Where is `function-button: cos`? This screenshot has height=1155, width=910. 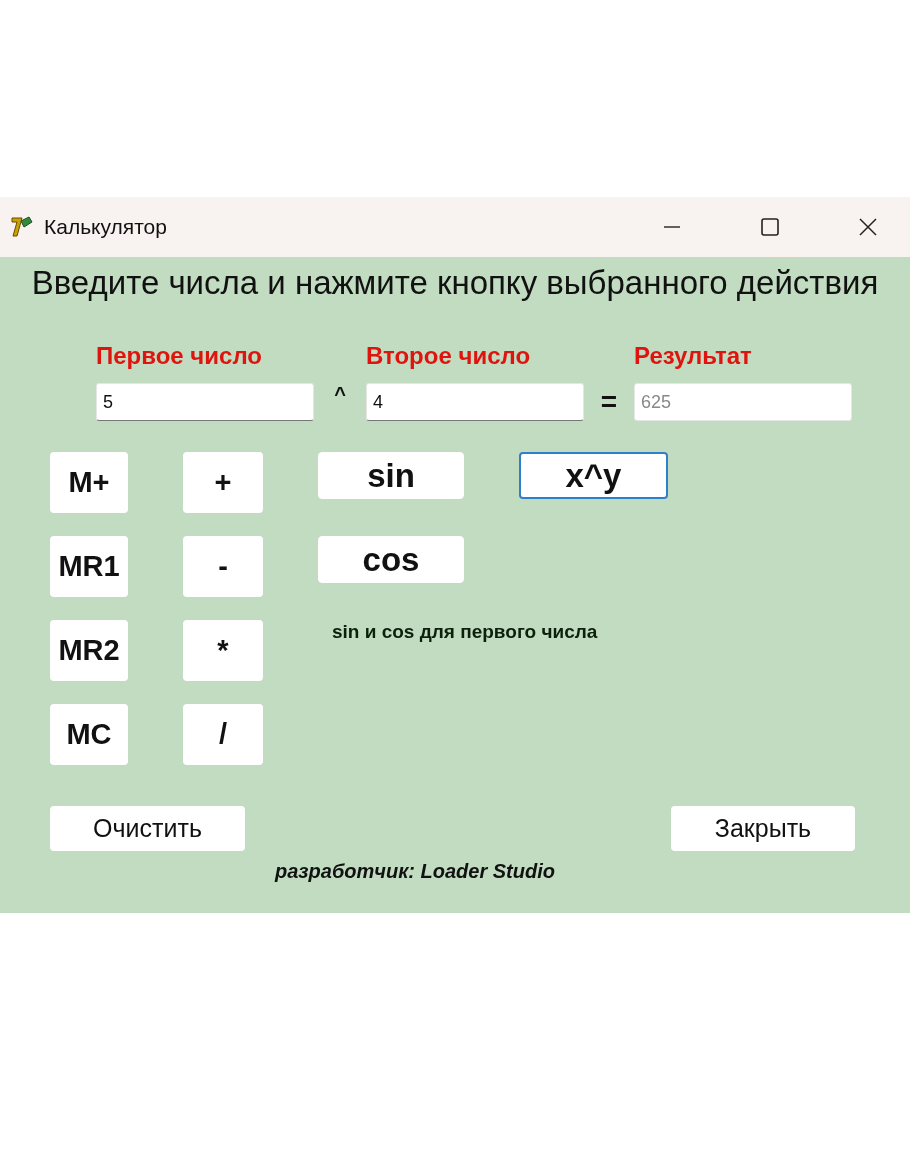 function-button: cos is located at coordinates (391, 559).